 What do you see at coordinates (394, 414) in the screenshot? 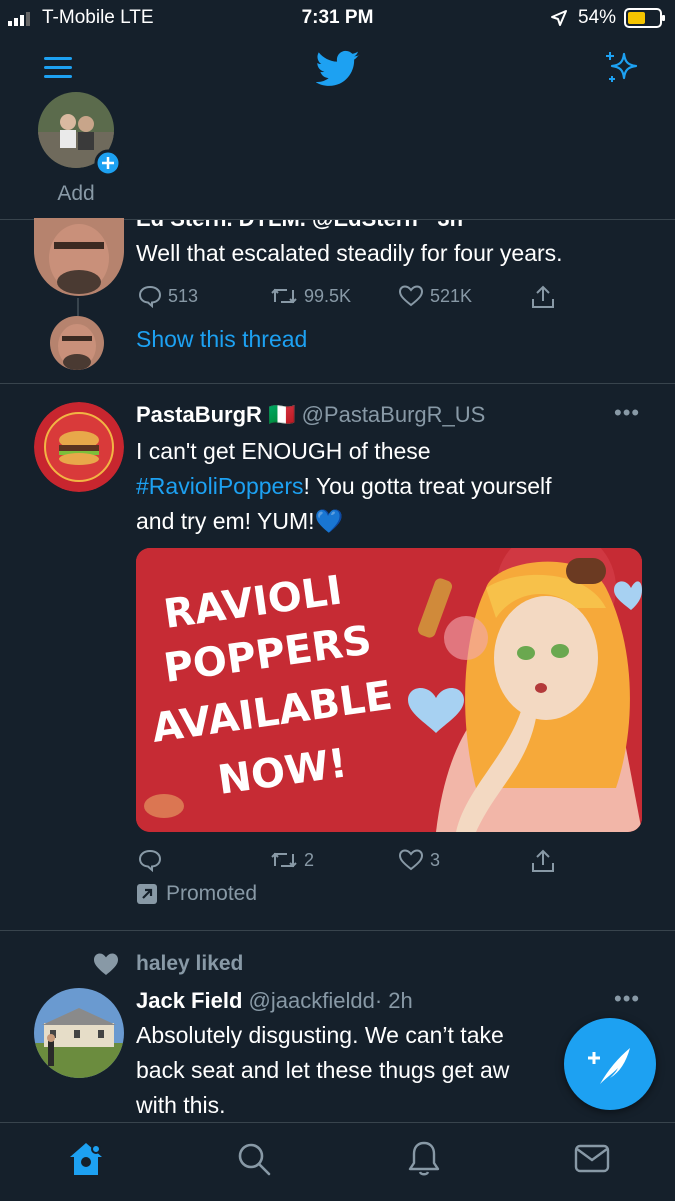
I see `handle: @PastaBurgR_US` at bounding box center [394, 414].